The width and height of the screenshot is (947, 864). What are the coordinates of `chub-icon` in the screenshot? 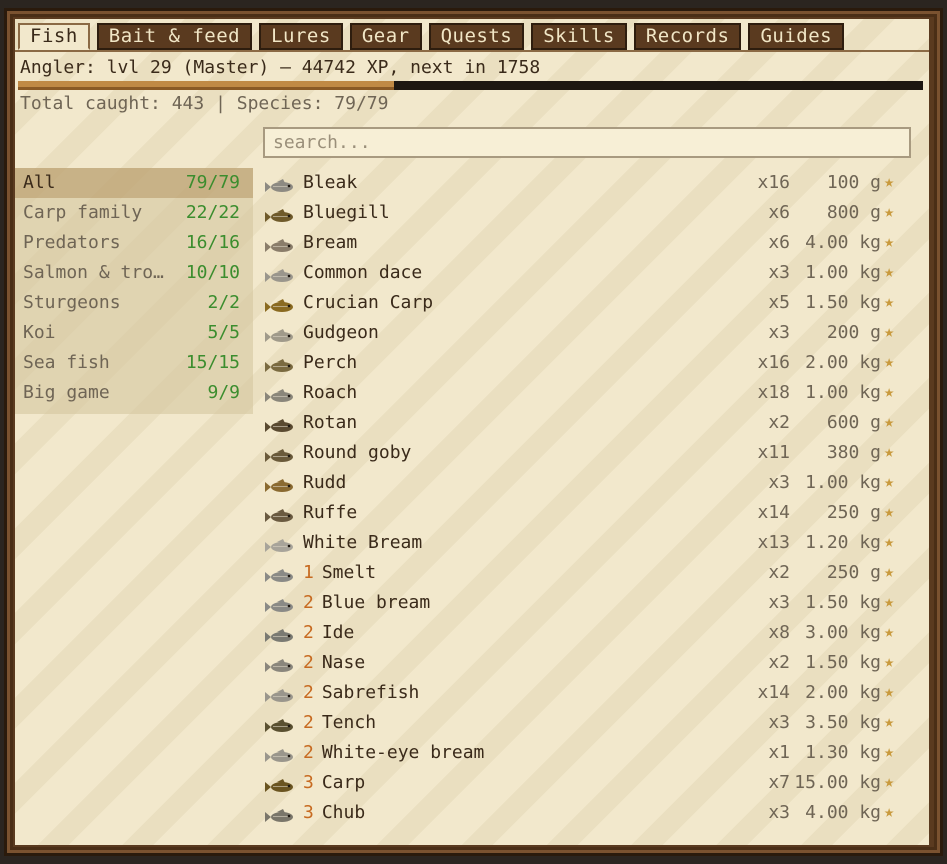 It's located at (281, 813).